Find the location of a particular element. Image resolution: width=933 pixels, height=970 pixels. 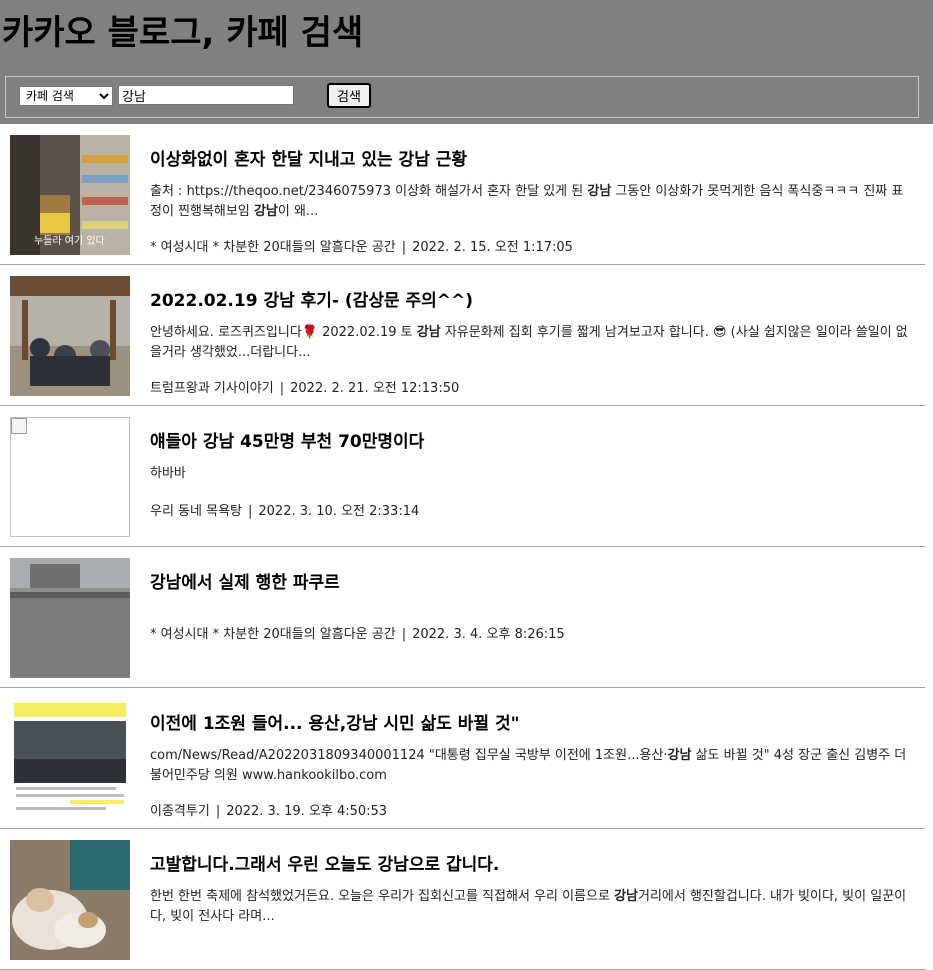

result-title: 고발합니다.그래서 우린 오늘도 강남으로 갑니다. is located at coordinates (324, 862).